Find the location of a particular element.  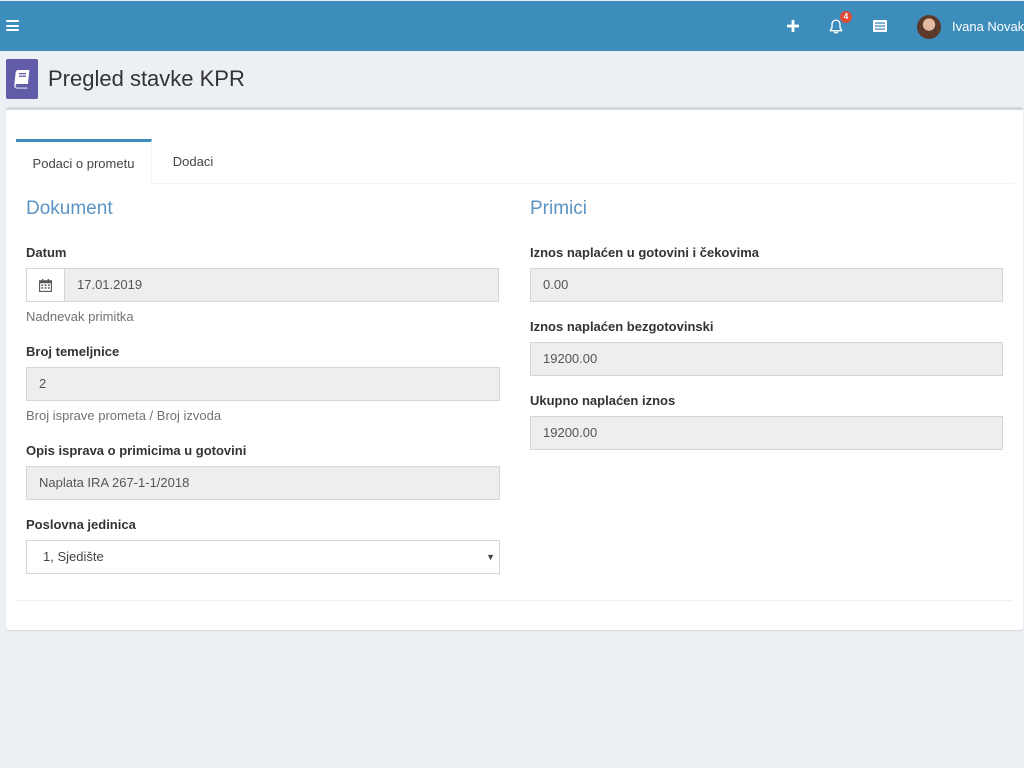

poslovna-jedinica-label: Poslovna jedinica is located at coordinates (81, 524).